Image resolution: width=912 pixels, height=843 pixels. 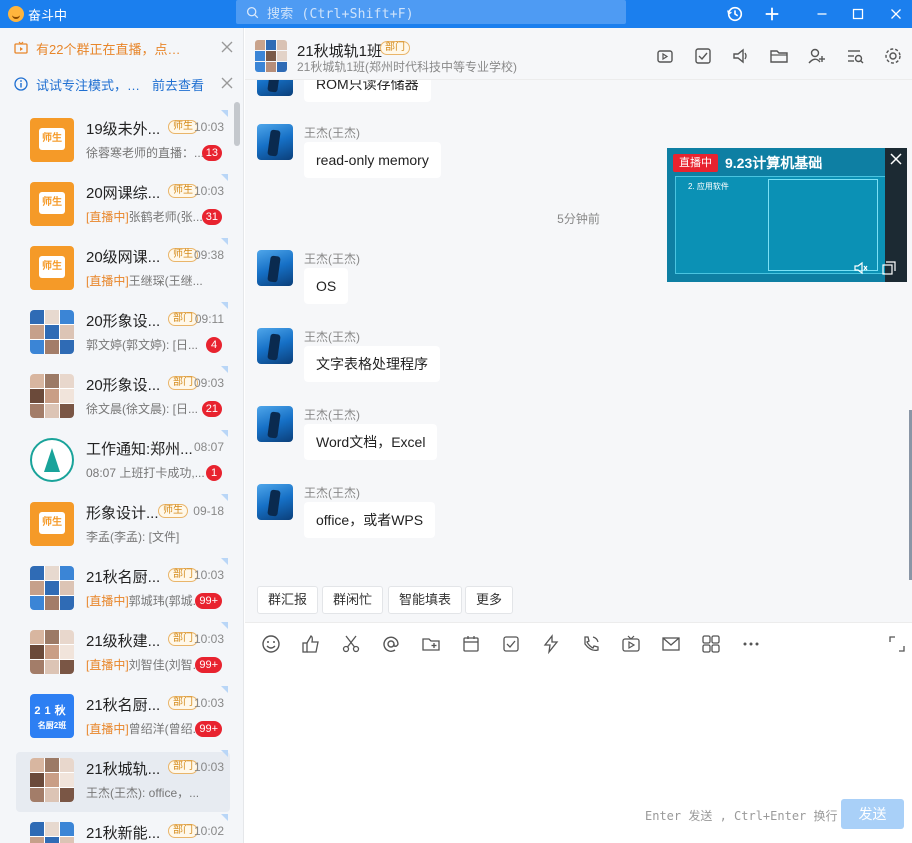 What do you see at coordinates (489, 600) in the screenshot?
I see `more-button: 更多` at bounding box center [489, 600].